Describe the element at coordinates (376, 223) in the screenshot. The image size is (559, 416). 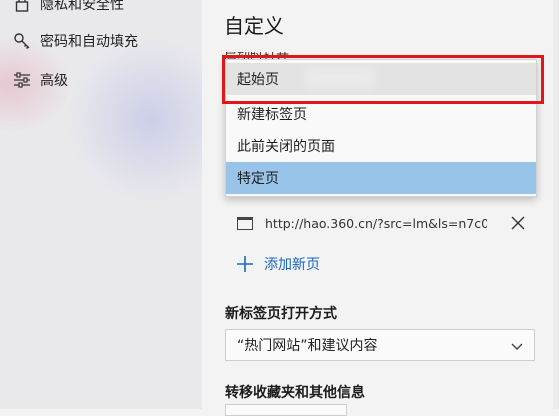
I see `specific-page-url: http://hao.360.cn/?src=lm&ls=n7c0cl` at that location.